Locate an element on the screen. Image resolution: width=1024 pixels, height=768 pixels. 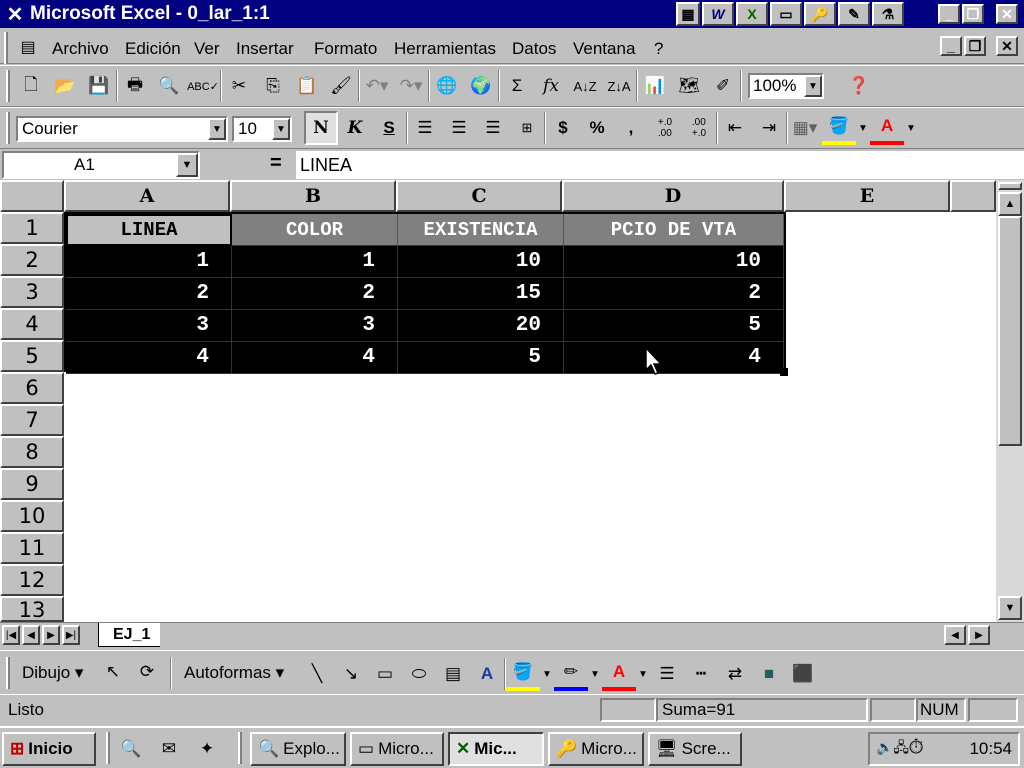
sort-descending-icon: Z↓A is located at coordinates (619, 86).